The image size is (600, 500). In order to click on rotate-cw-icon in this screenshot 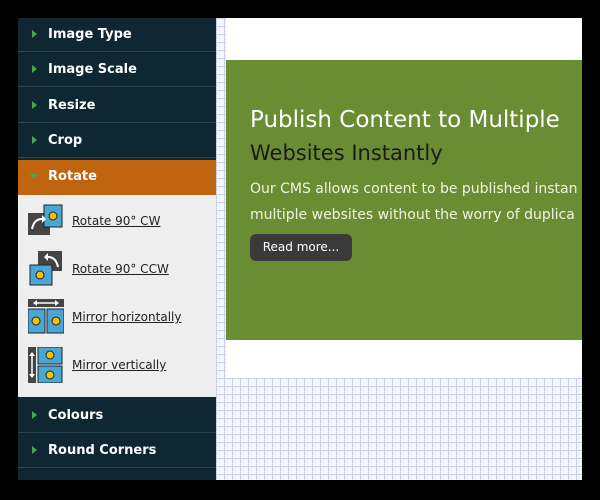, I will do `click(45, 219)`.